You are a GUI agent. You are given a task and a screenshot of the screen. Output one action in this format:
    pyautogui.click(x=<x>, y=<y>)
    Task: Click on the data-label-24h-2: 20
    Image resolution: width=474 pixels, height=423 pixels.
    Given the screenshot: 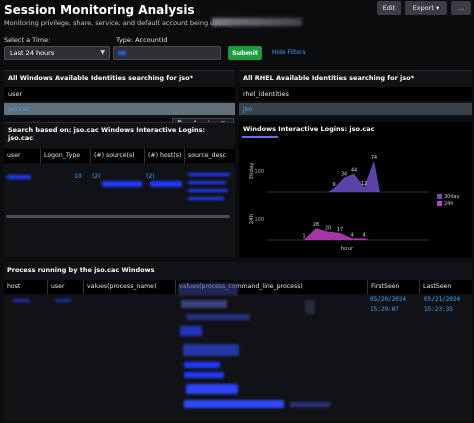 What is the action you would take?
    pyautogui.click(x=328, y=229)
    